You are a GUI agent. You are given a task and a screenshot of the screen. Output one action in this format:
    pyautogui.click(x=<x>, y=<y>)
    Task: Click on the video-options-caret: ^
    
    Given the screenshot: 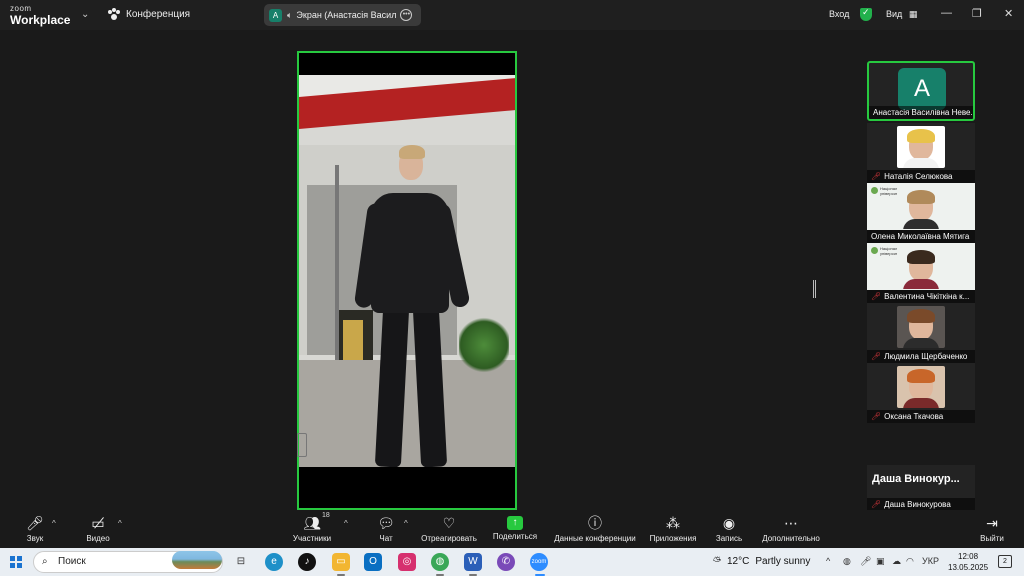 What is the action you would take?
    pyautogui.click(x=120, y=523)
    